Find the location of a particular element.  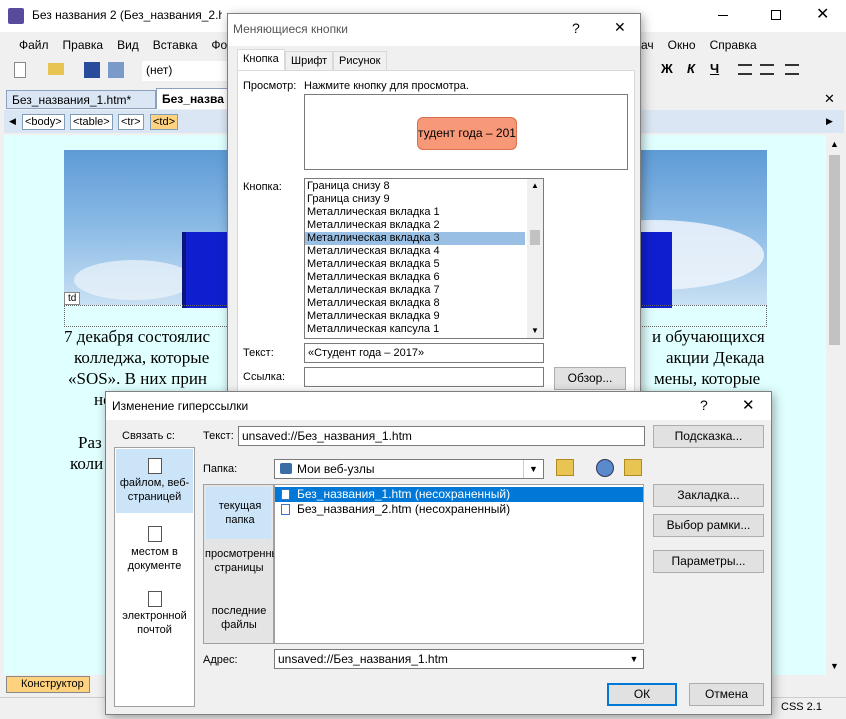

folder-dropdown-icon: ▼ is located at coordinates (533, 469).